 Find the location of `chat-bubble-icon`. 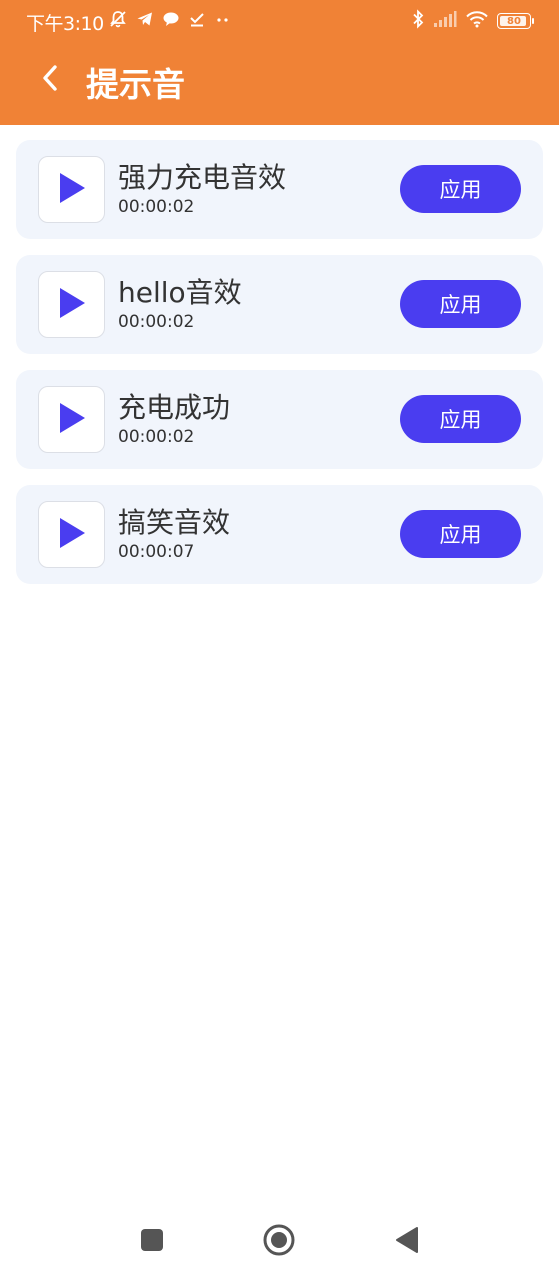

chat-bubble-icon is located at coordinates (171, 21).